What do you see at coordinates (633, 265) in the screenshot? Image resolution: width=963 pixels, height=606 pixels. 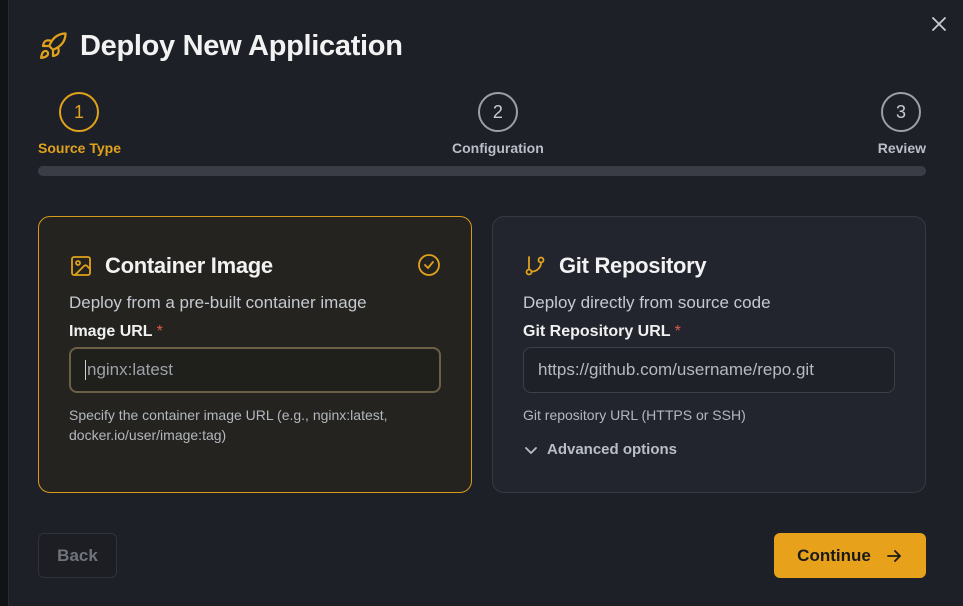 I see `card-title: Git Repository` at bounding box center [633, 265].